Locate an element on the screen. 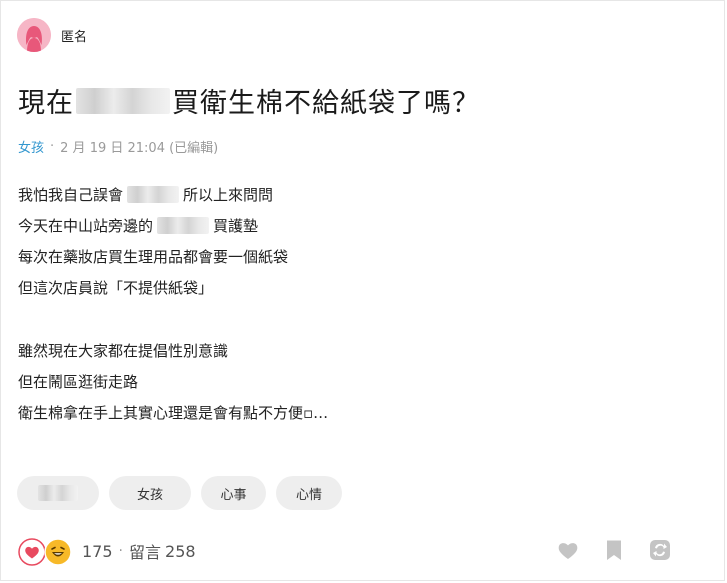 The width and height of the screenshot is (727, 583). content-line: 今天在中山站旁邊的 買護墊 is located at coordinates (173, 225).